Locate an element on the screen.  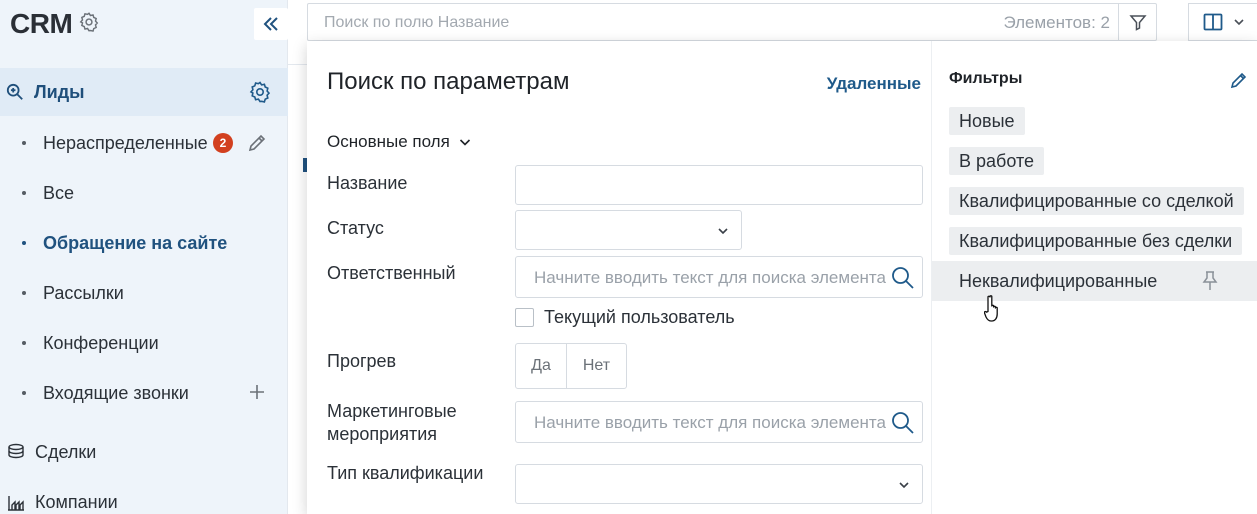
sidebar-item-mailings: Рассылки is located at coordinates (144, 293).